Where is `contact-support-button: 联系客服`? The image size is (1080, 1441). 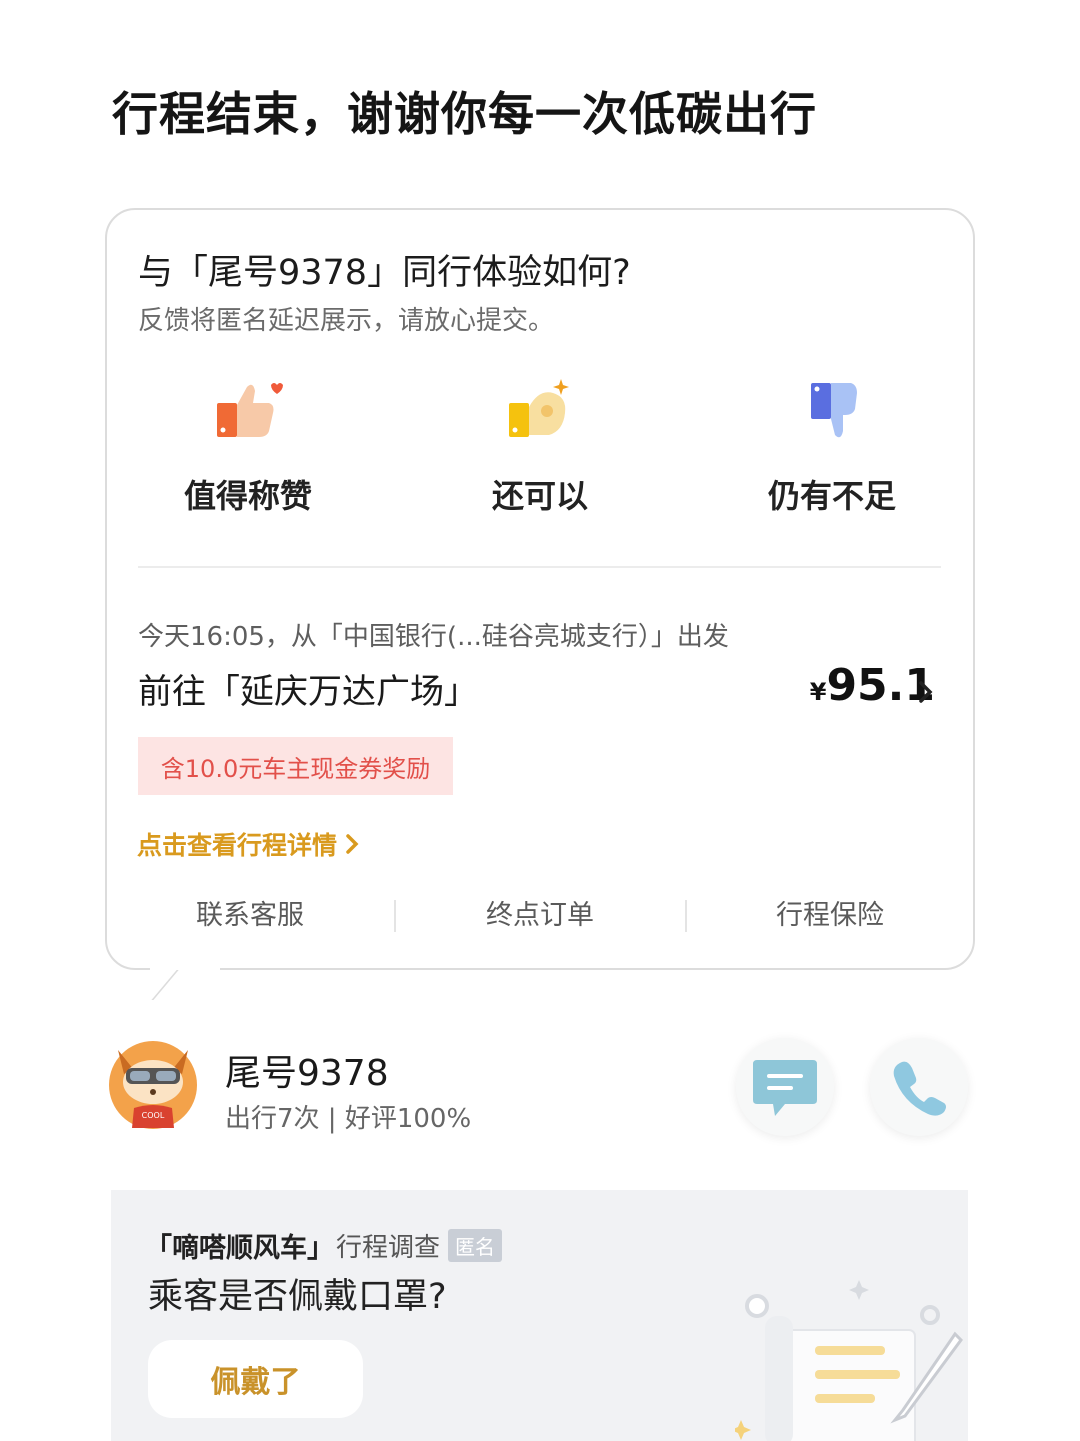 contact-support-button: 联系客服 is located at coordinates (250, 916).